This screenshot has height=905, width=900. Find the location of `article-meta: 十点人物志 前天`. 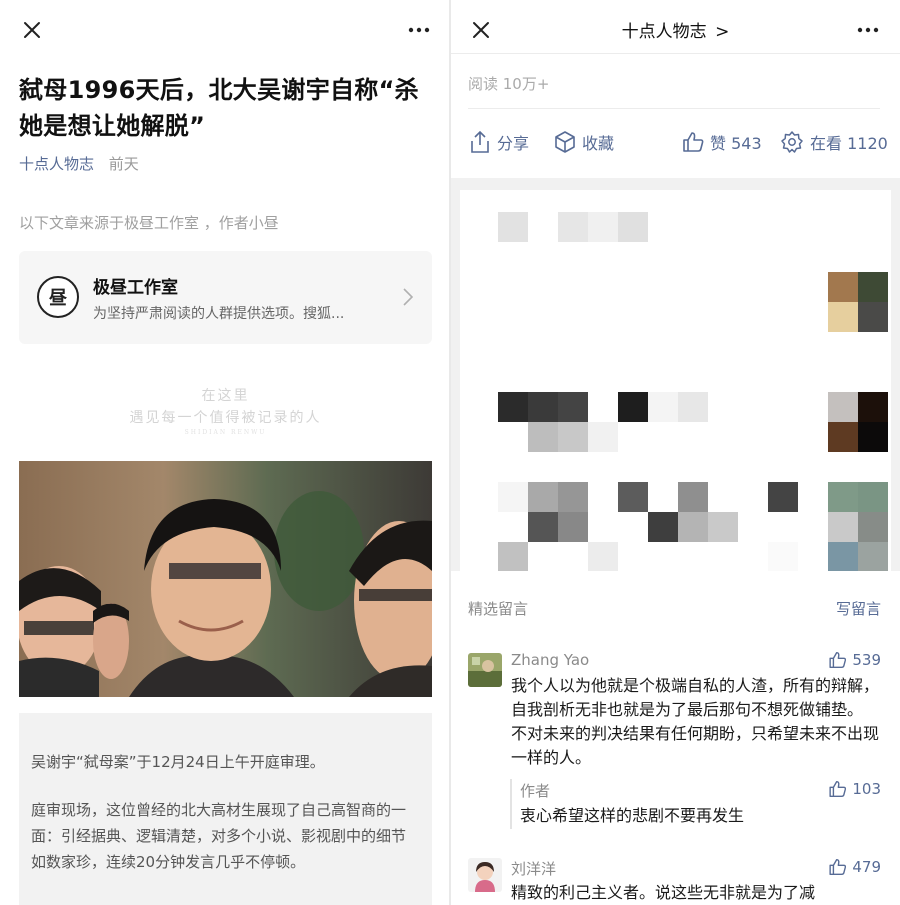

article-meta: 十点人物志 前天 is located at coordinates (79, 163).